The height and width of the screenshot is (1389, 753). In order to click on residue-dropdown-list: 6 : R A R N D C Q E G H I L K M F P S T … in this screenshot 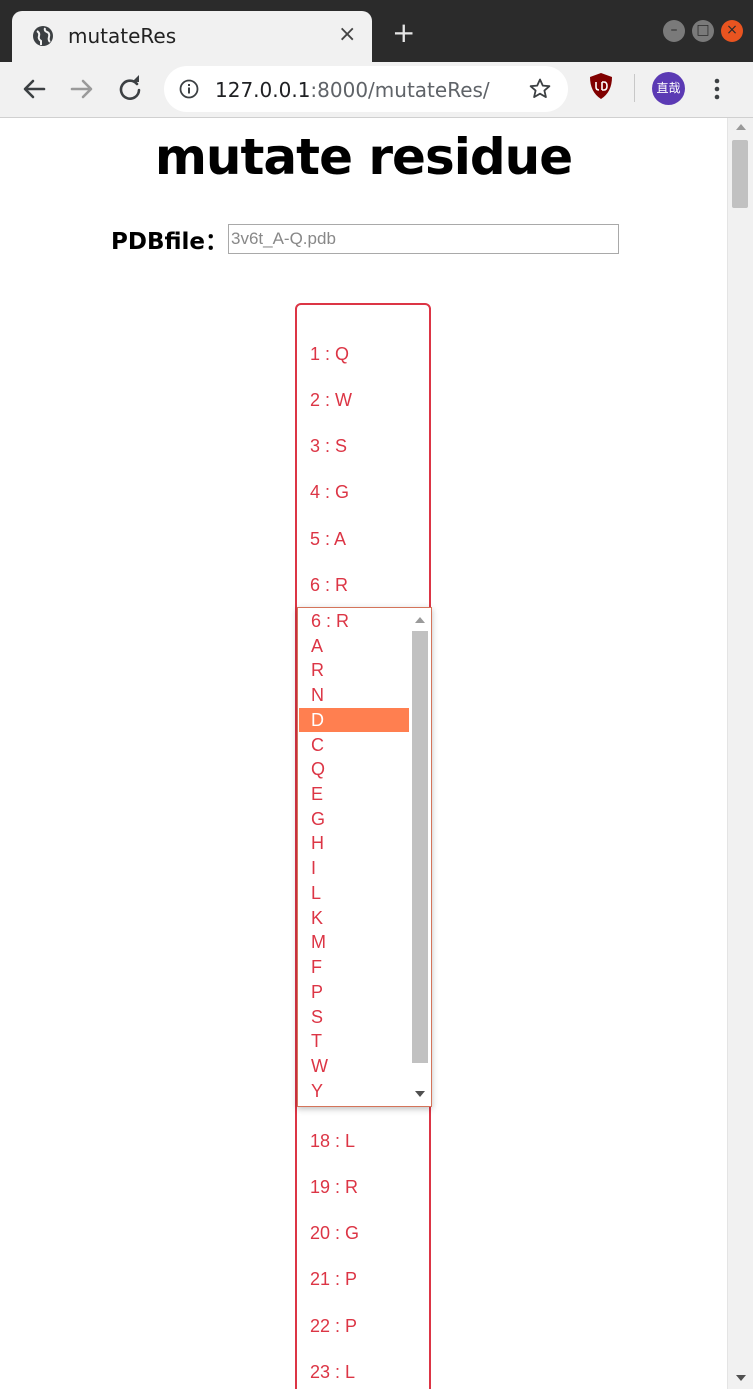, I will do `click(364, 857)`.